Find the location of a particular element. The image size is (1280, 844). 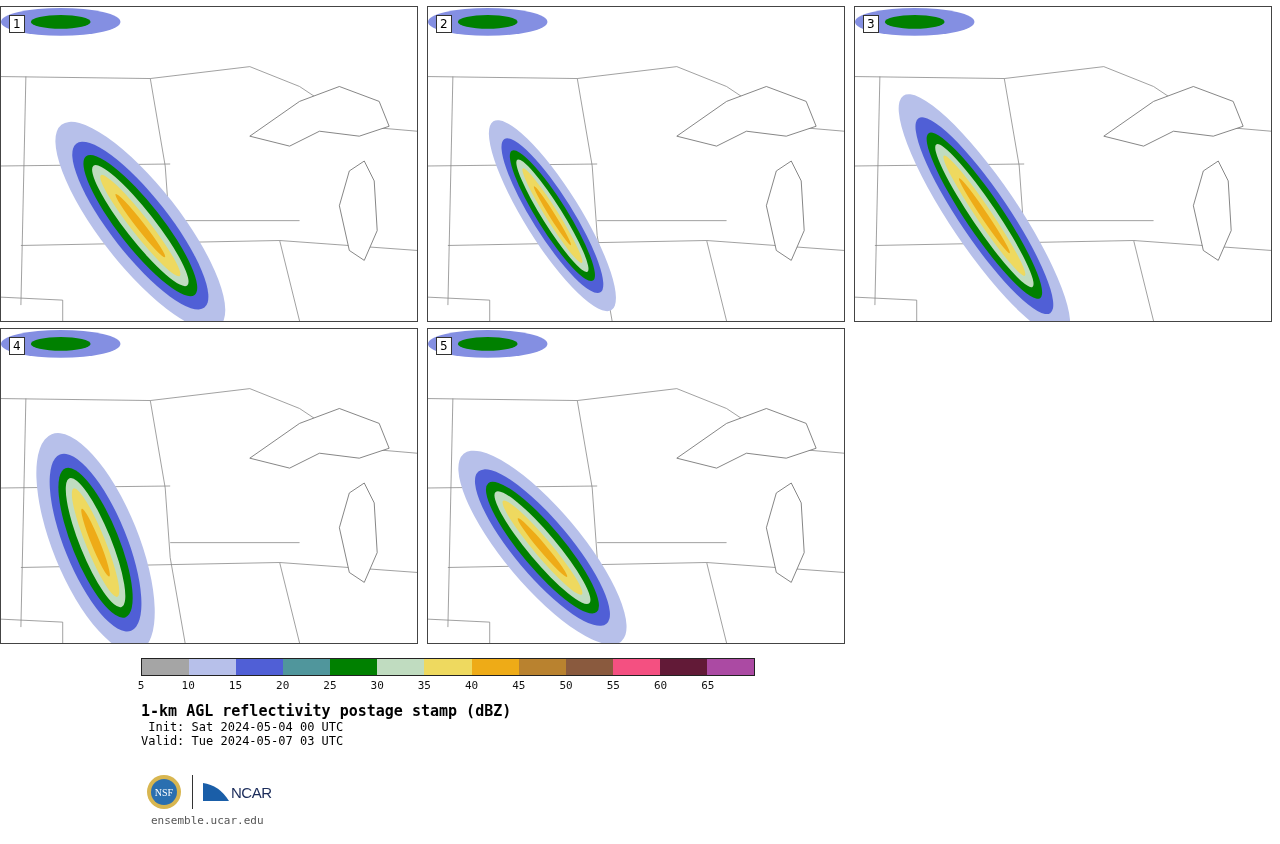

ncar-logo: NCAR is located at coordinates (251, 792).